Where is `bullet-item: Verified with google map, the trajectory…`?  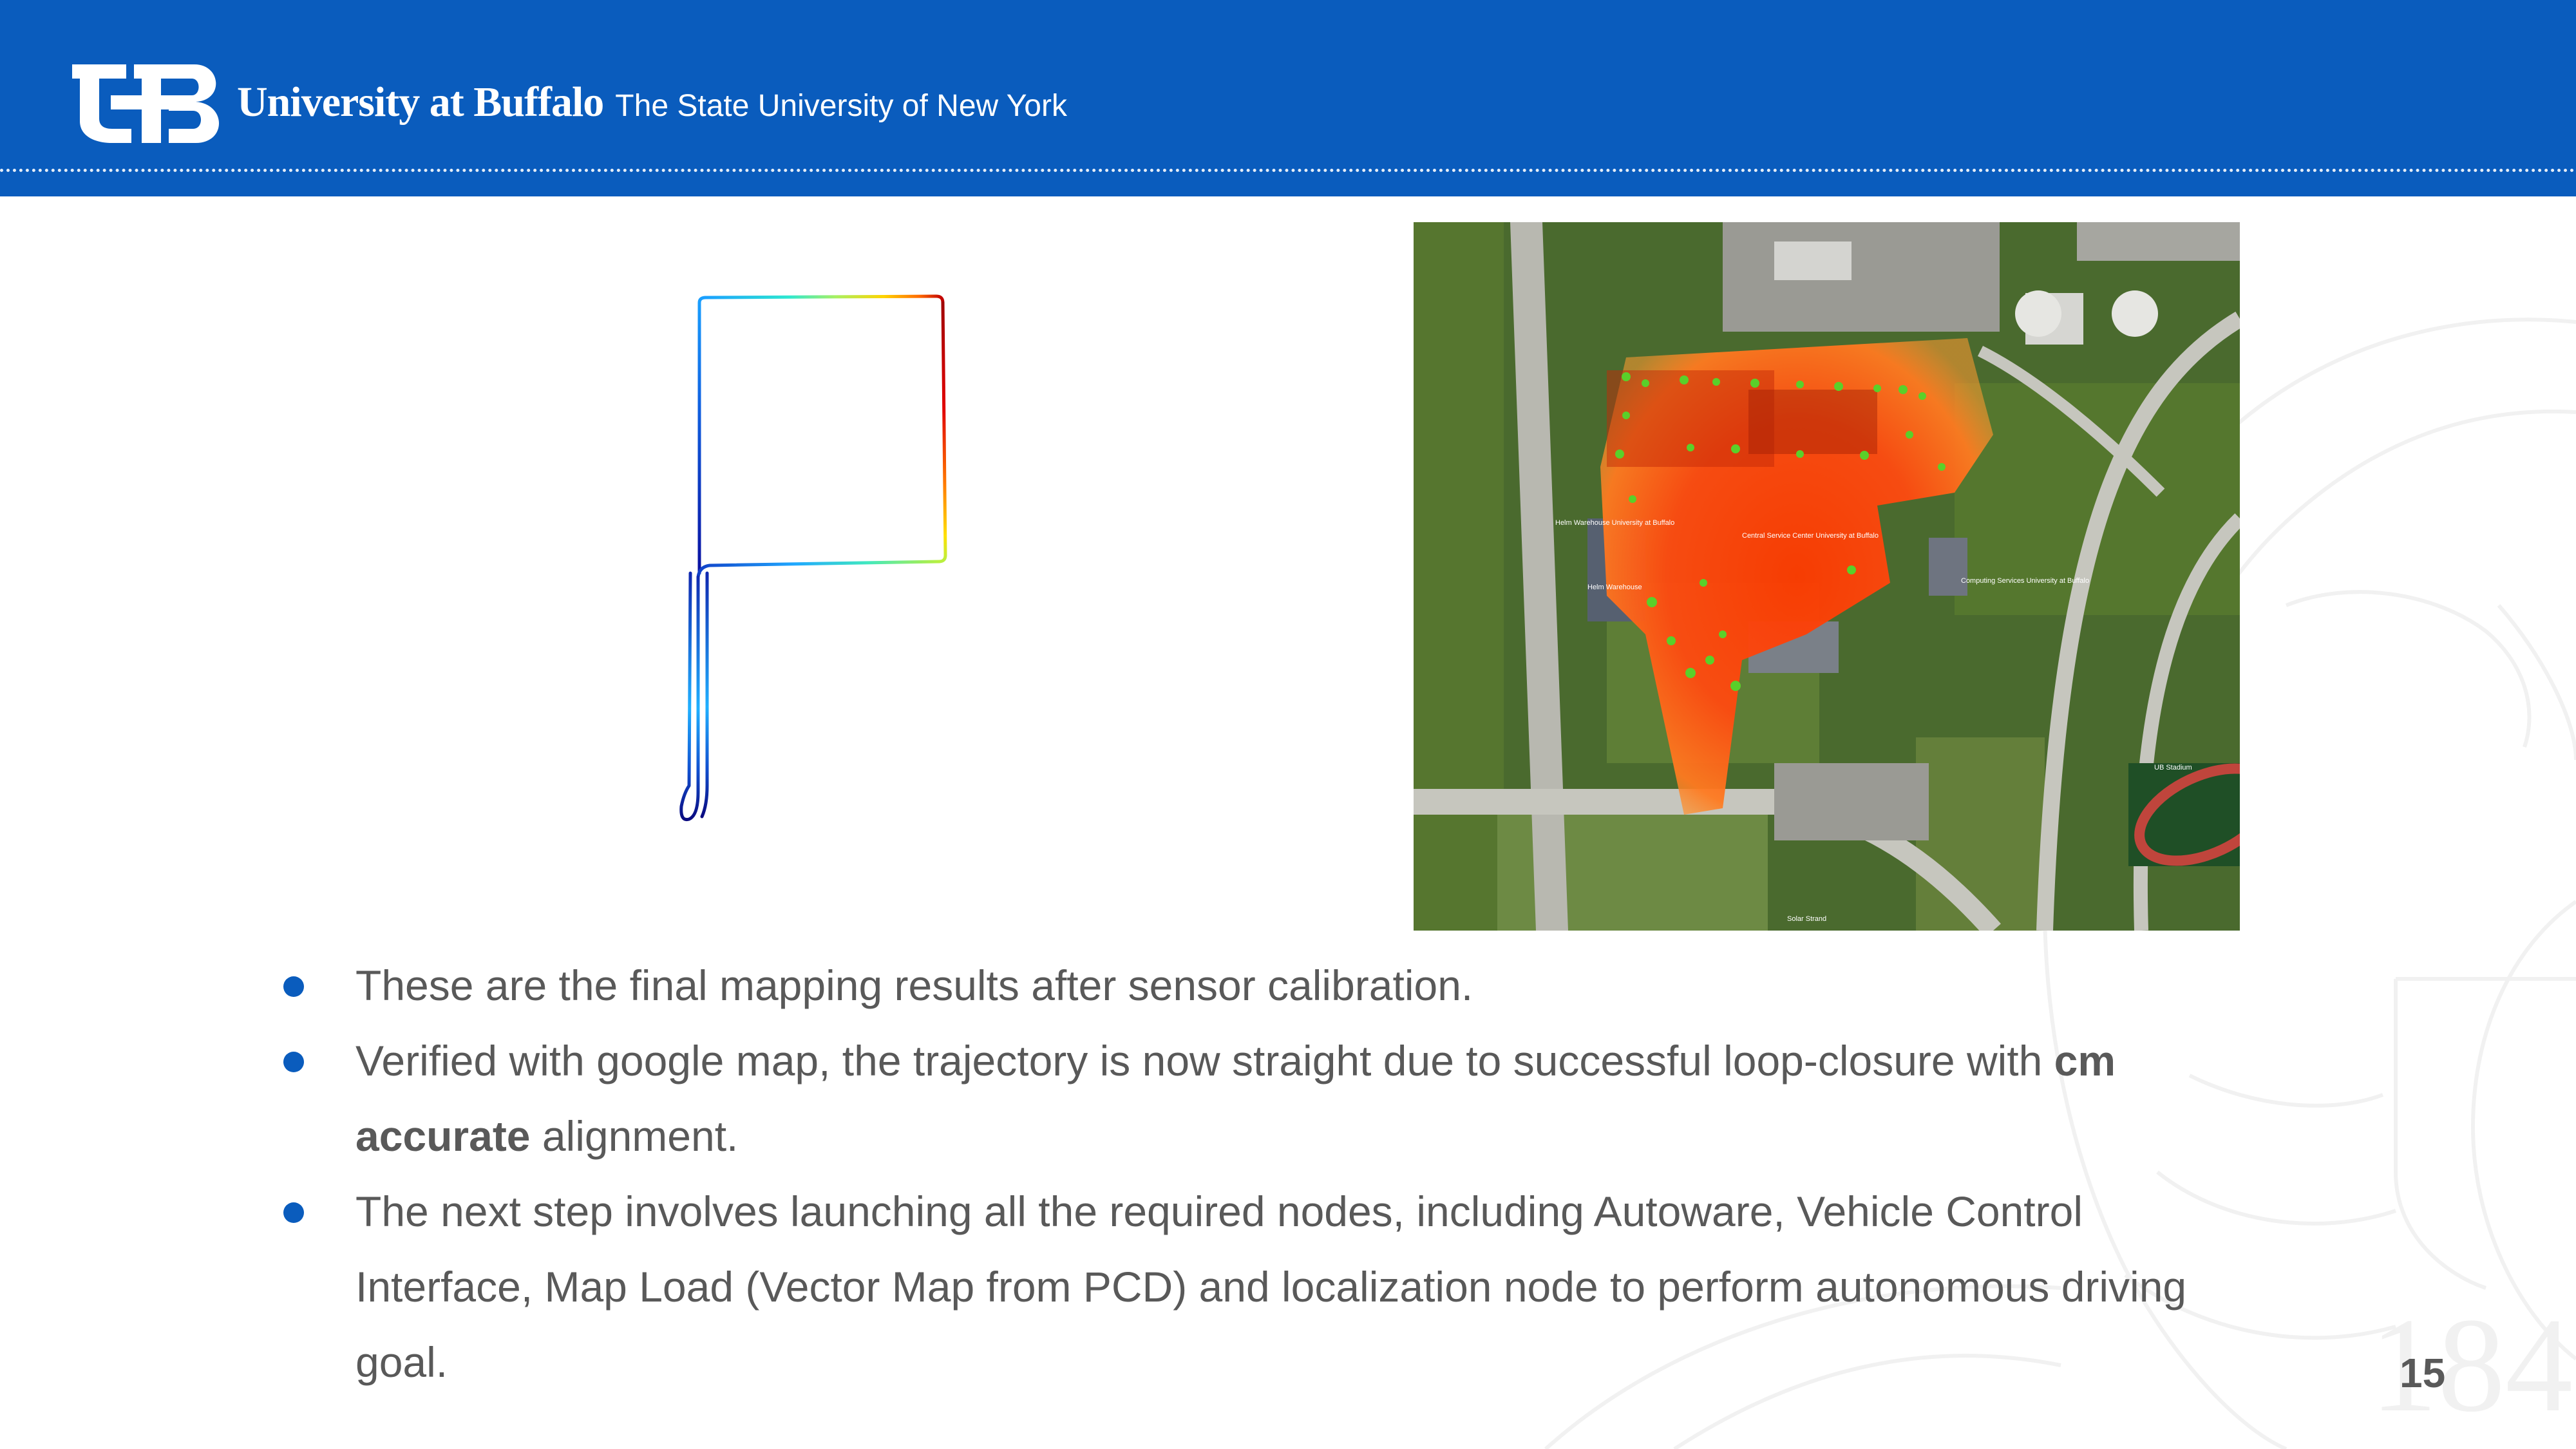
bullet-item: Verified with google map, the trajectory… is located at coordinates (1243, 1098).